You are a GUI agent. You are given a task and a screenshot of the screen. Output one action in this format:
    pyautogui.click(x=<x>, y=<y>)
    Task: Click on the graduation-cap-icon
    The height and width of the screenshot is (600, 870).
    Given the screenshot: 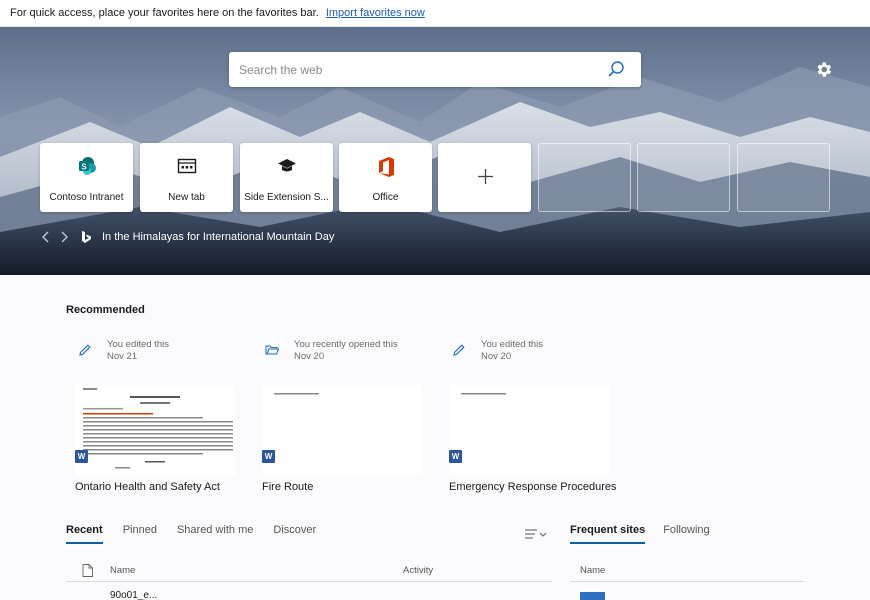 What is the action you would take?
    pyautogui.click(x=286, y=165)
    